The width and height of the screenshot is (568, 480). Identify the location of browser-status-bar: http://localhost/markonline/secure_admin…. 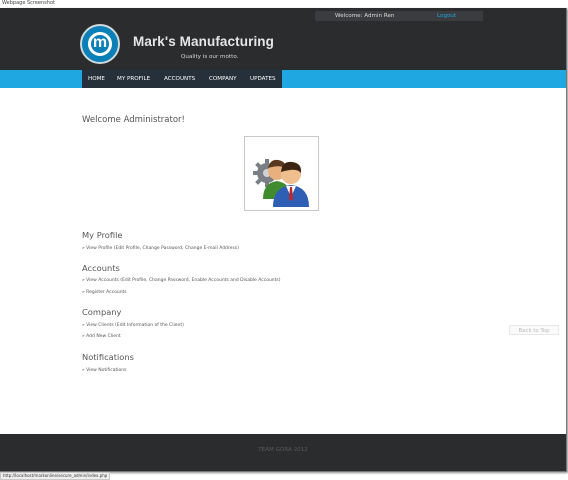
(55, 476).